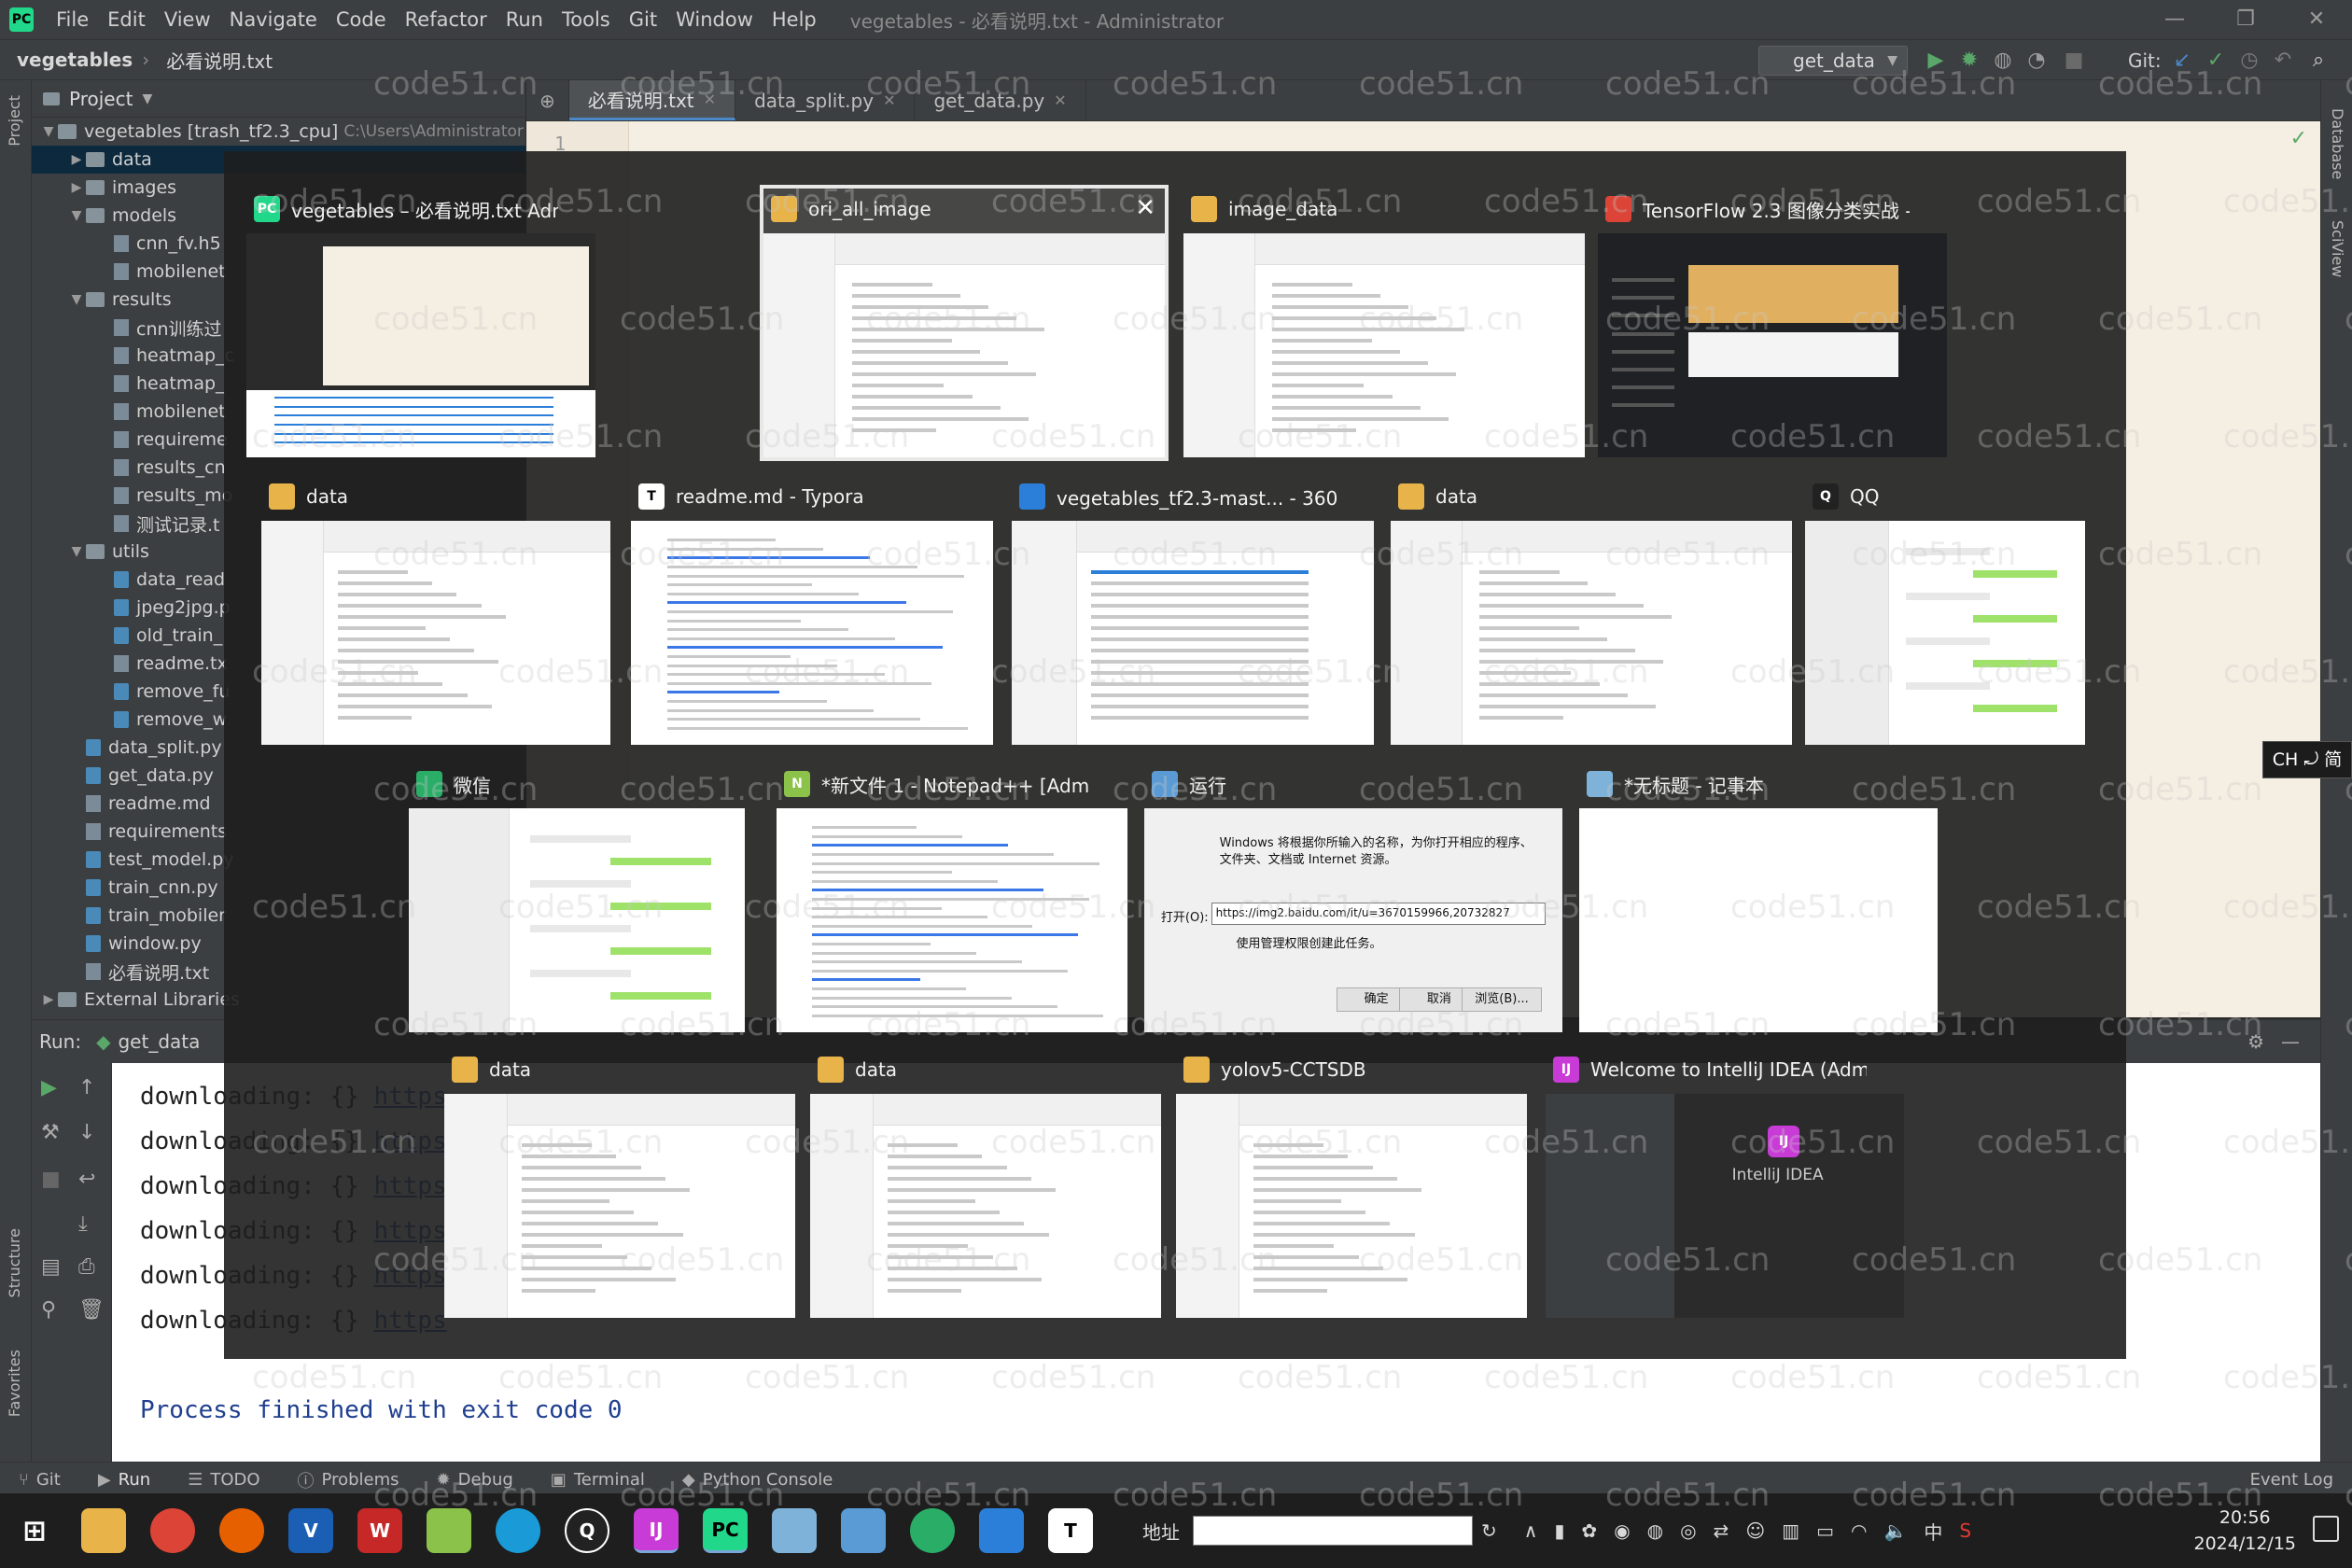 The image size is (2352, 1568). What do you see at coordinates (2244, 1531) in the screenshot?
I see `system-clock: 20:56 2024/12/15` at bounding box center [2244, 1531].